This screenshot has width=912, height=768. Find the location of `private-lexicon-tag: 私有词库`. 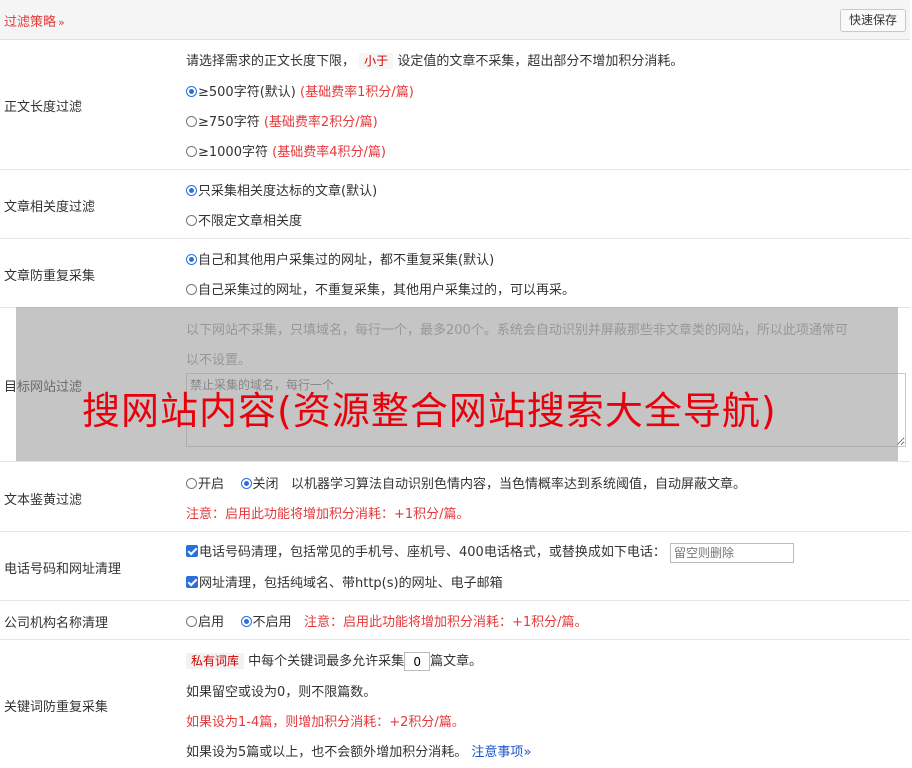

private-lexicon-tag: 私有词库 is located at coordinates (215, 661).